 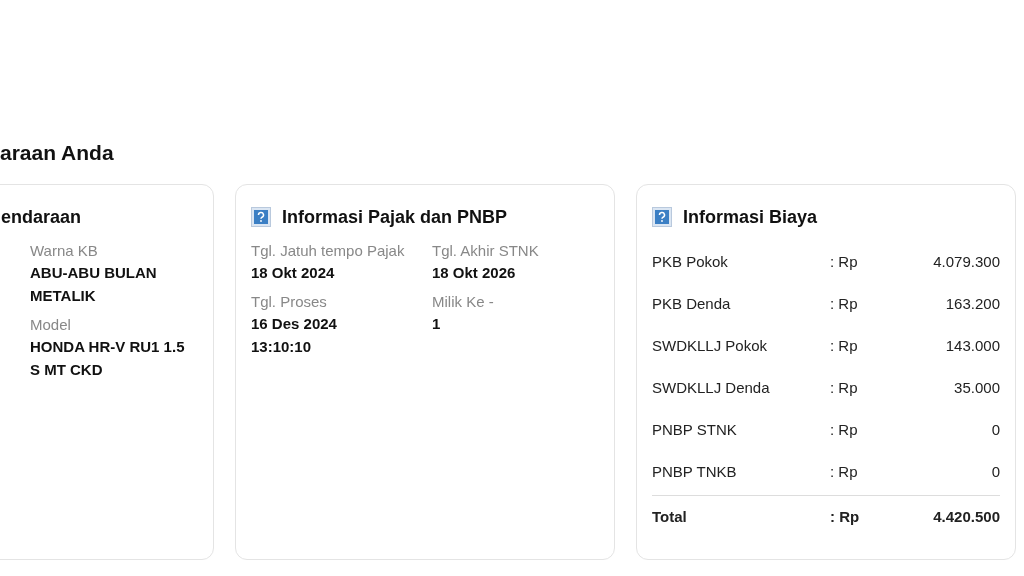 What do you see at coordinates (750, 217) in the screenshot?
I see `card-title: Informasi Biaya` at bounding box center [750, 217].